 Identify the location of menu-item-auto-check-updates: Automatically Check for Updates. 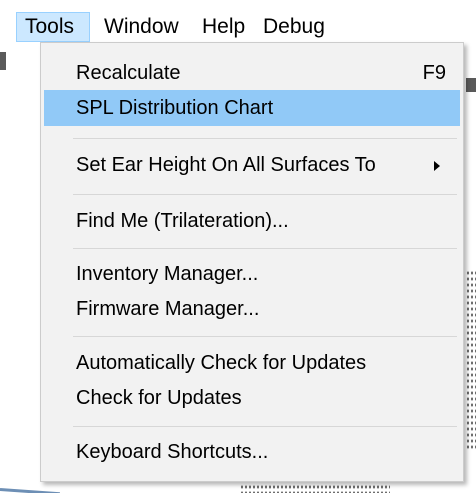
(252, 363).